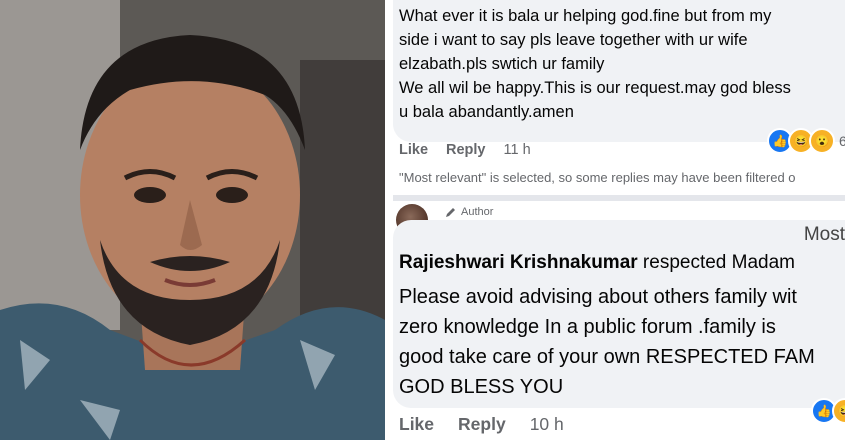 The width and height of the screenshot is (845, 440). I want to click on wow-reaction-icon: 😮, so click(822, 141).